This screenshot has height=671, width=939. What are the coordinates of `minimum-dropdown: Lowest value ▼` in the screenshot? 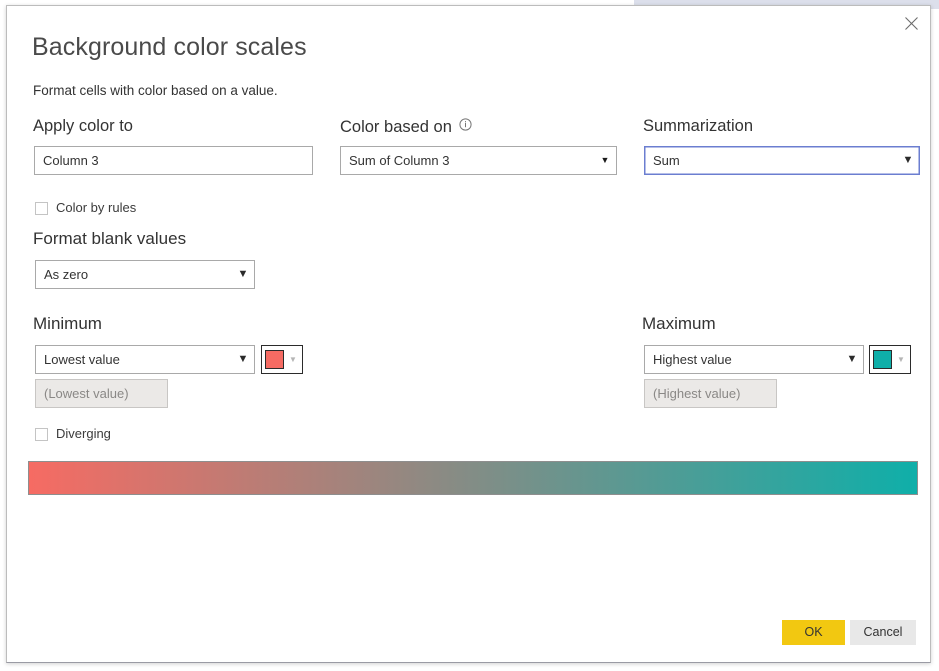 It's located at (145, 359).